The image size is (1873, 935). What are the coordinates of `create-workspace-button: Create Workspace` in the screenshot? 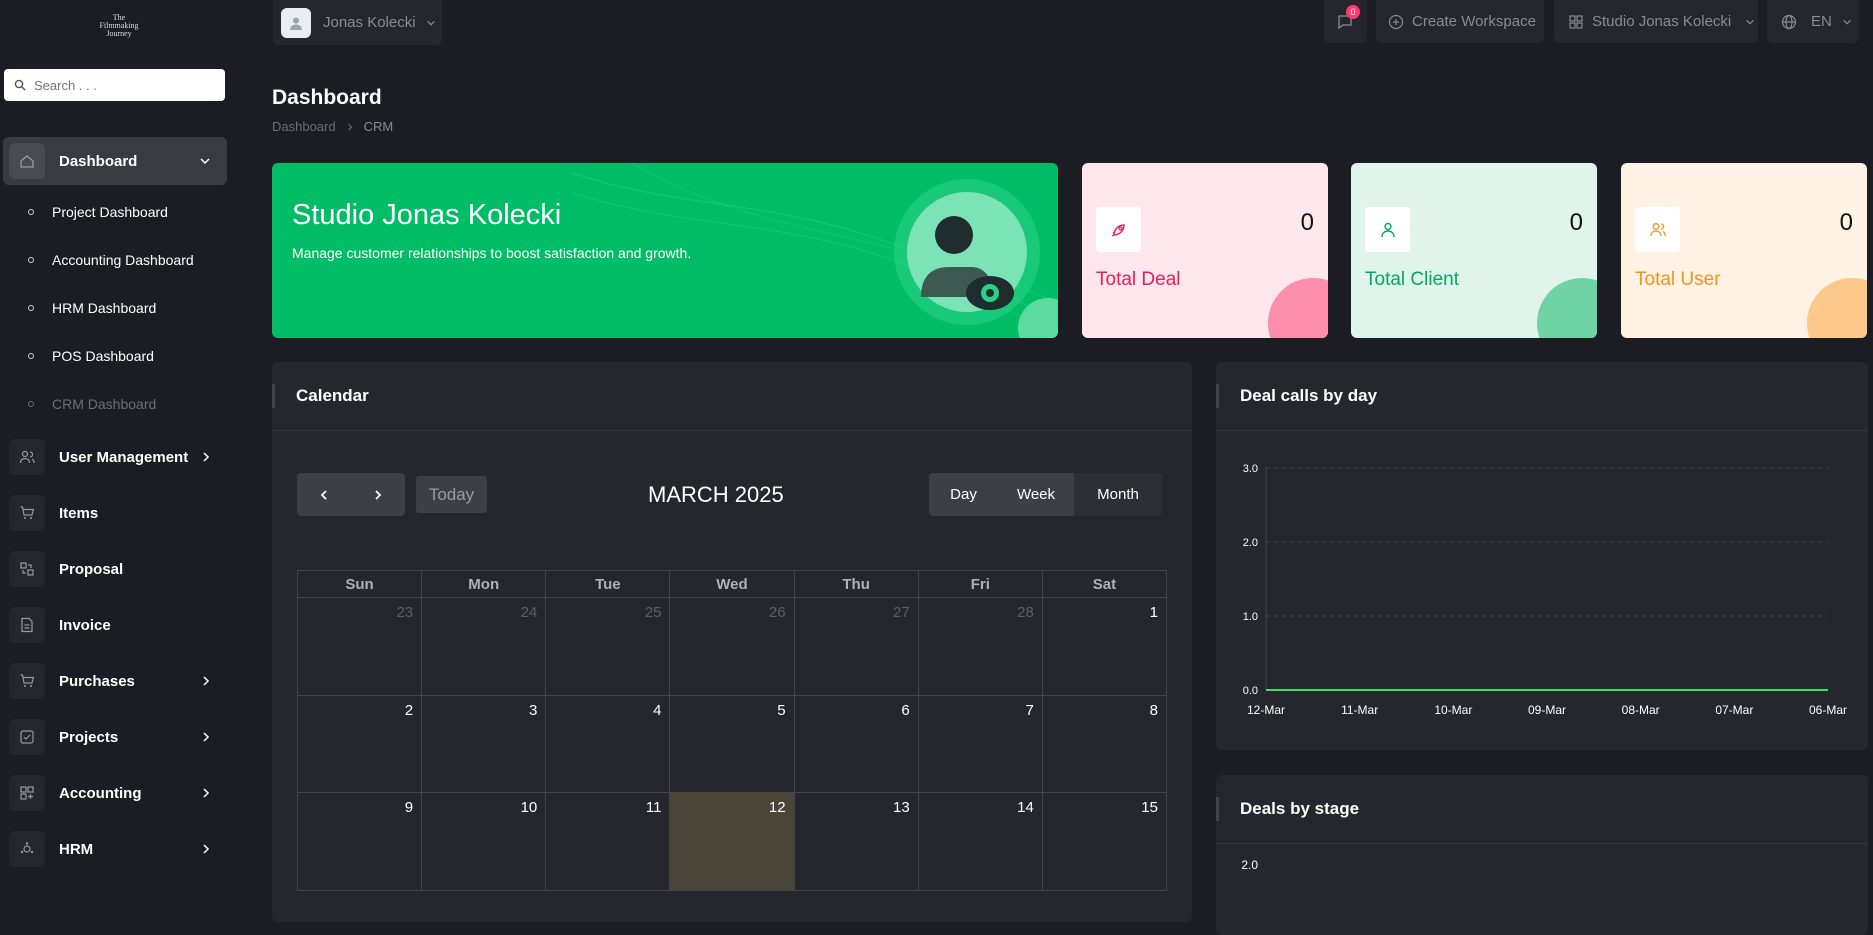 It's located at (1460, 21).